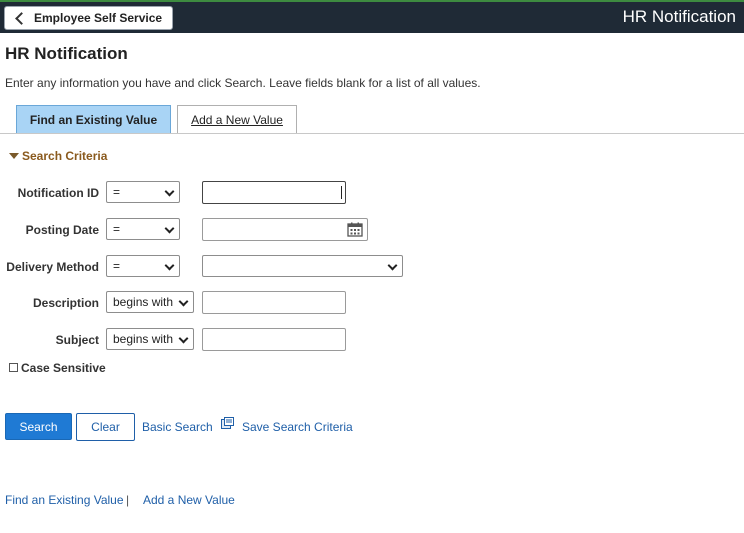 The height and width of the screenshot is (533, 744). I want to click on posting-date-operator-value: =, so click(117, 229).